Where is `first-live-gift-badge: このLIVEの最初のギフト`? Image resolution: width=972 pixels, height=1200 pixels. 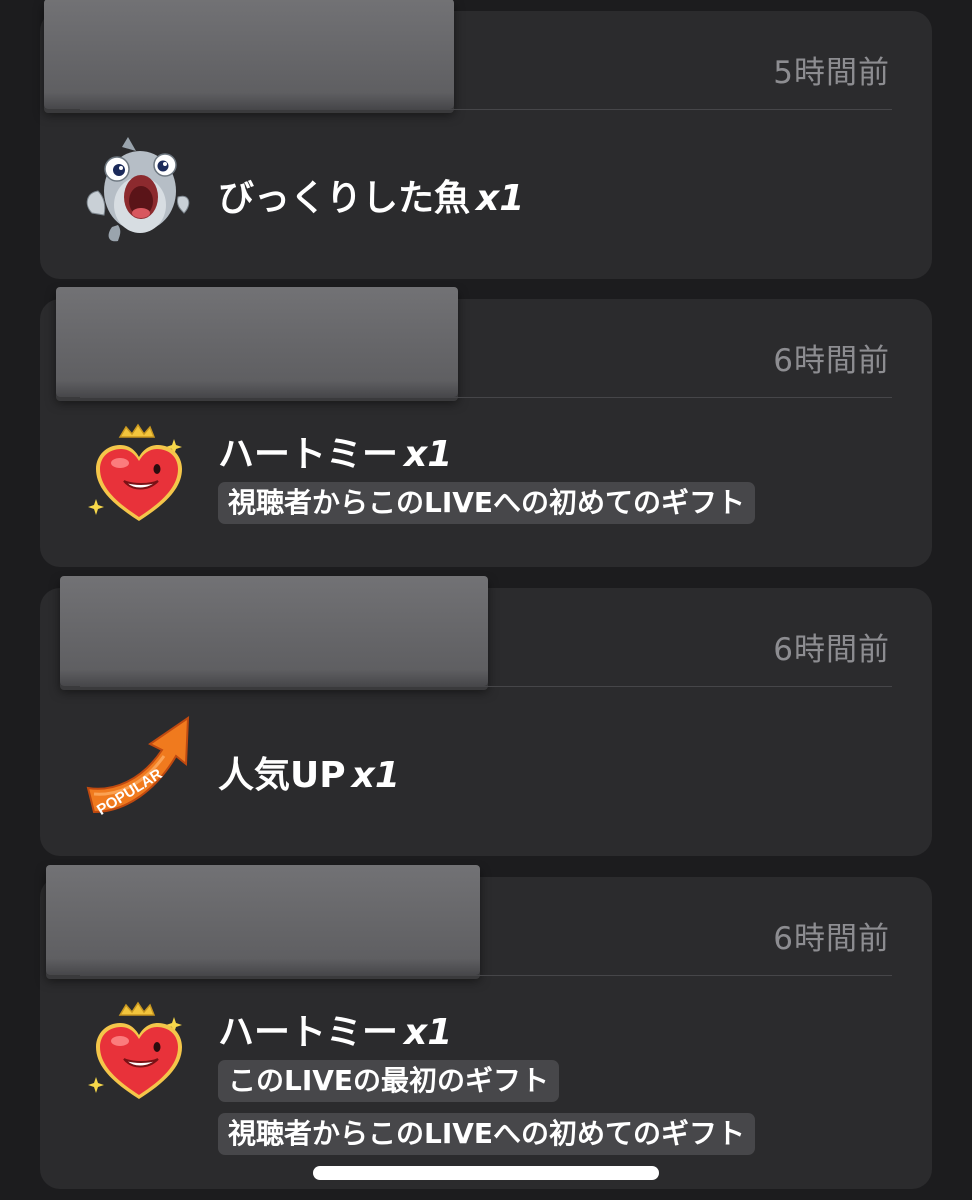
first-live-gift-badge: このLIVEの最初のギフト is located at coordinates (389, 1081).